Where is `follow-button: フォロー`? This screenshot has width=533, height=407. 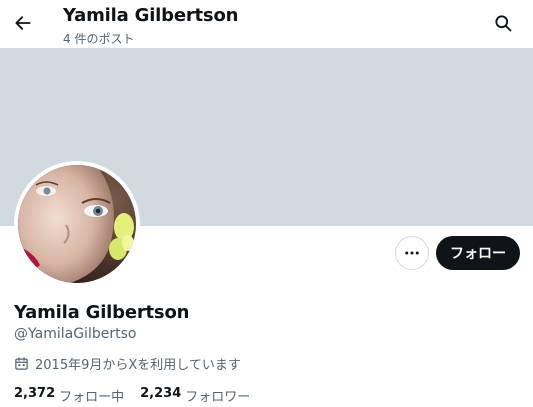
follow-button: フォロー is located at coordinates (478, 253).